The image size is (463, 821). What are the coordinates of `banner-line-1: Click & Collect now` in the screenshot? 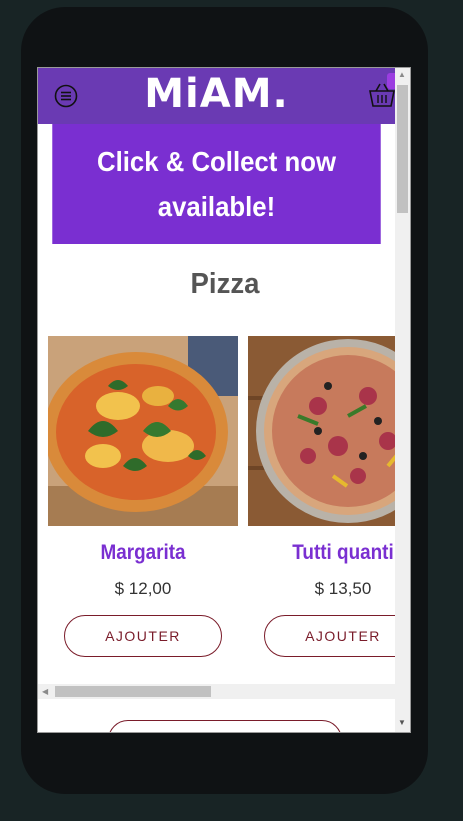 It's located at (216, 161).